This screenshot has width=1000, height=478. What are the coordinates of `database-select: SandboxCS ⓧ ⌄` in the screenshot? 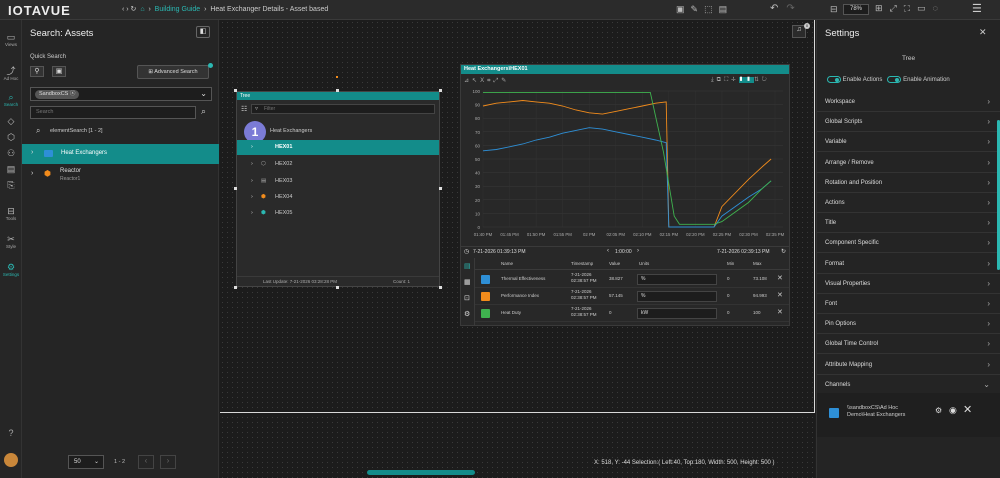 It's located at (121, 94).